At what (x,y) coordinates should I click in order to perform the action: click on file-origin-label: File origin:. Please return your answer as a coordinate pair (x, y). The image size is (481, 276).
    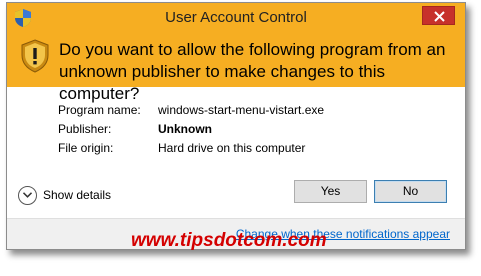
    Looking at the image, I should click on (86, 148).